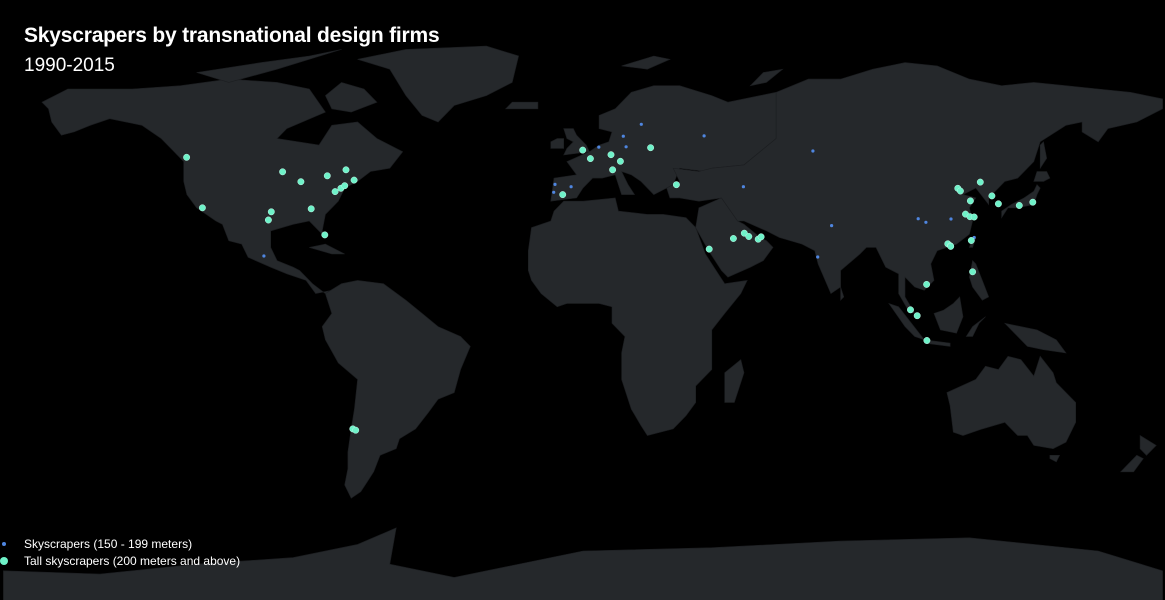 The width and height of the screenshot is (1165, 600). What do you see at coordinates (521, 105) in the screenshot?
I see `land-iceland` at bounding box center [521, 105].